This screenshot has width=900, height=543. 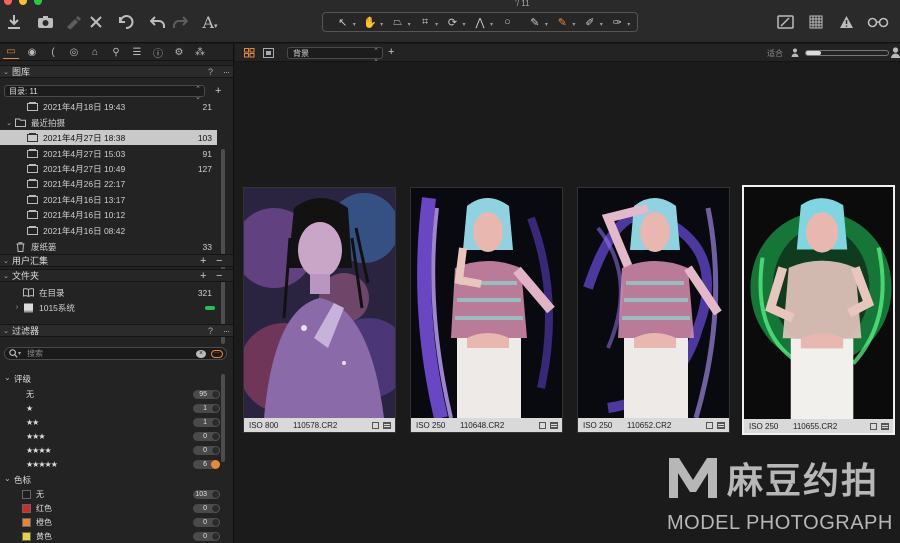 What do you see at coordinates (200, 52) in the screenshot?
I see `batch-tab-icon: ⁂` at bounding box center [200, 52].